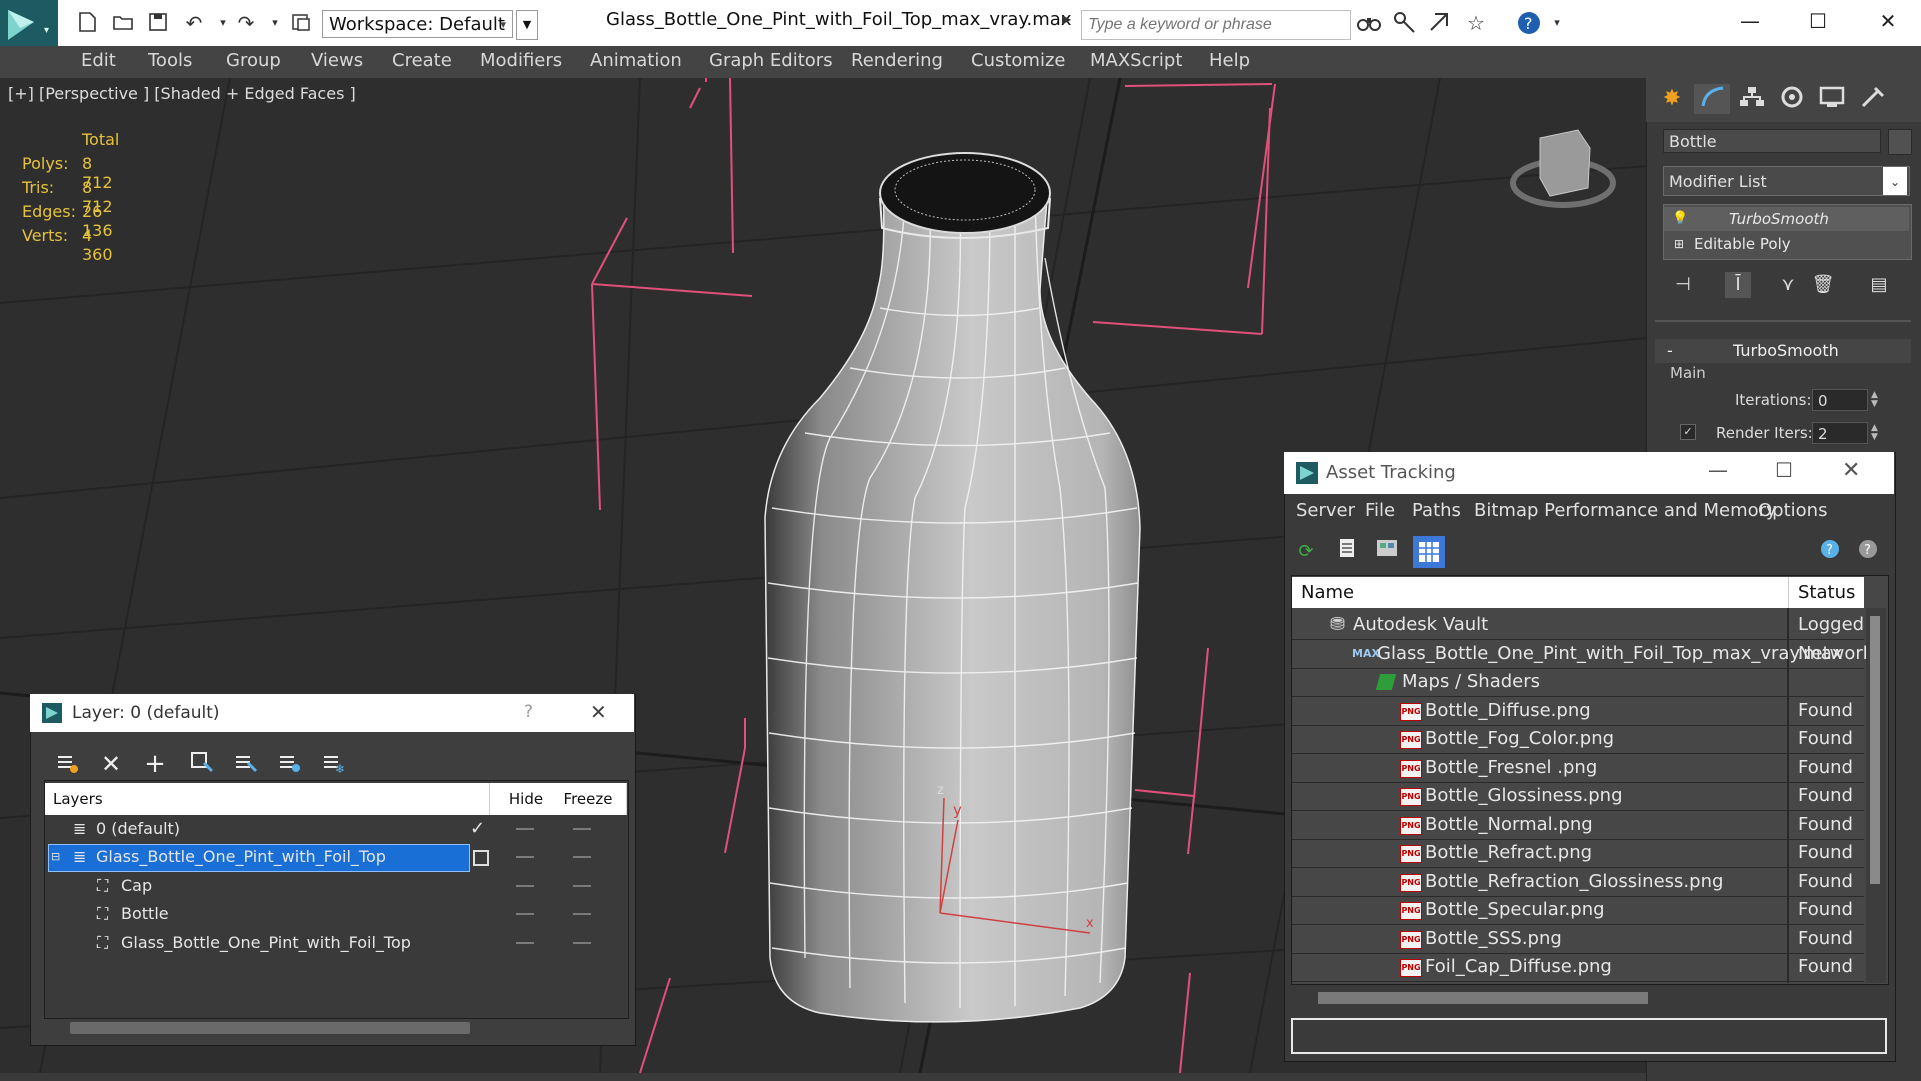  I want to click on object-name-field: Bottle, so click(1772, 141).